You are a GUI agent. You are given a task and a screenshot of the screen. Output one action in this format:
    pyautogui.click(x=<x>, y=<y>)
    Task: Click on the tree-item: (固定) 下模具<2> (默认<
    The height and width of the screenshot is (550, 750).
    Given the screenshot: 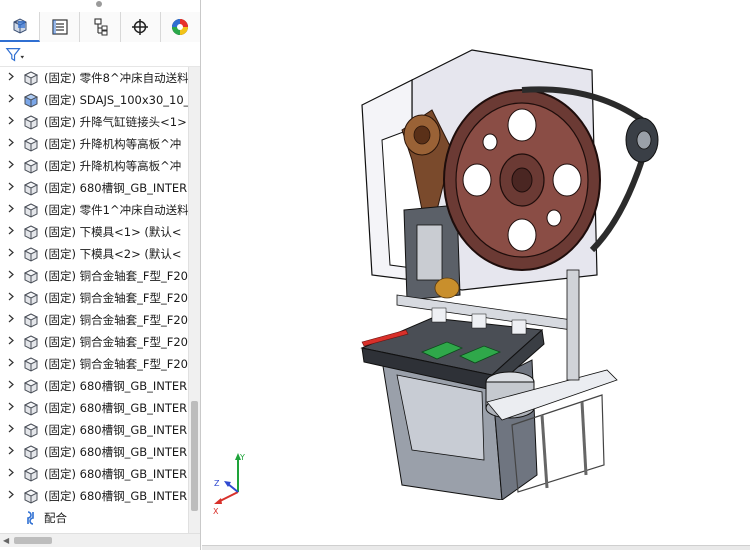 What is the action you would take?
    pyautogui.click(x=94, y=254)
    